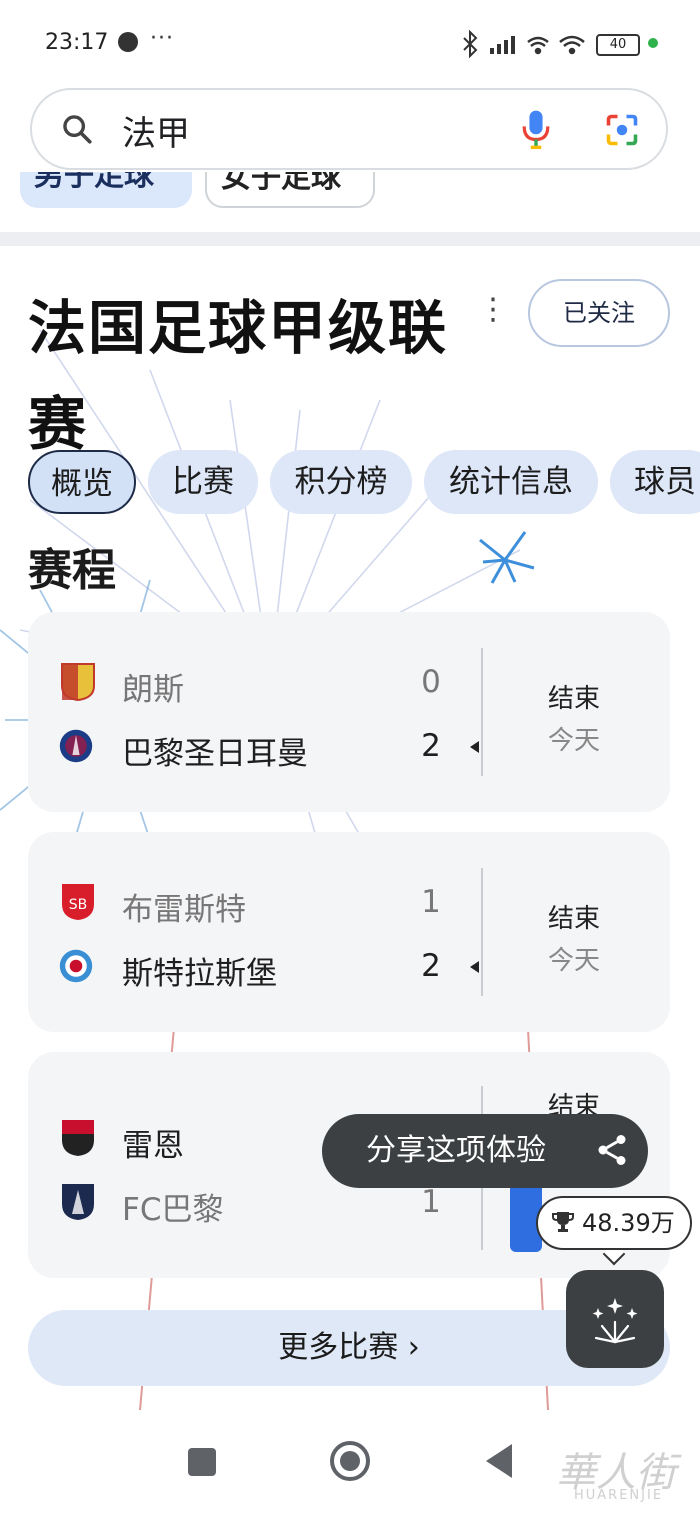 This screenshot has width=700, height=1515. What do you see at coordinates (431, 1202) in the screenshot?
I see `away-score: 1` at bounding box center [431, 1202].